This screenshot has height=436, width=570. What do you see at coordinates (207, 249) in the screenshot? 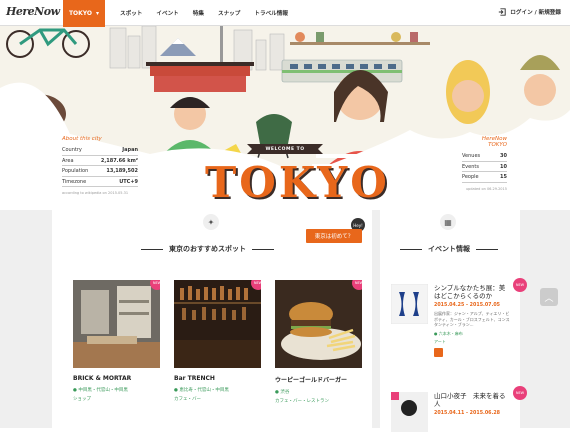
I see `spots-heading: 東京のおすすめスポット` at bounding box center [207, 249].